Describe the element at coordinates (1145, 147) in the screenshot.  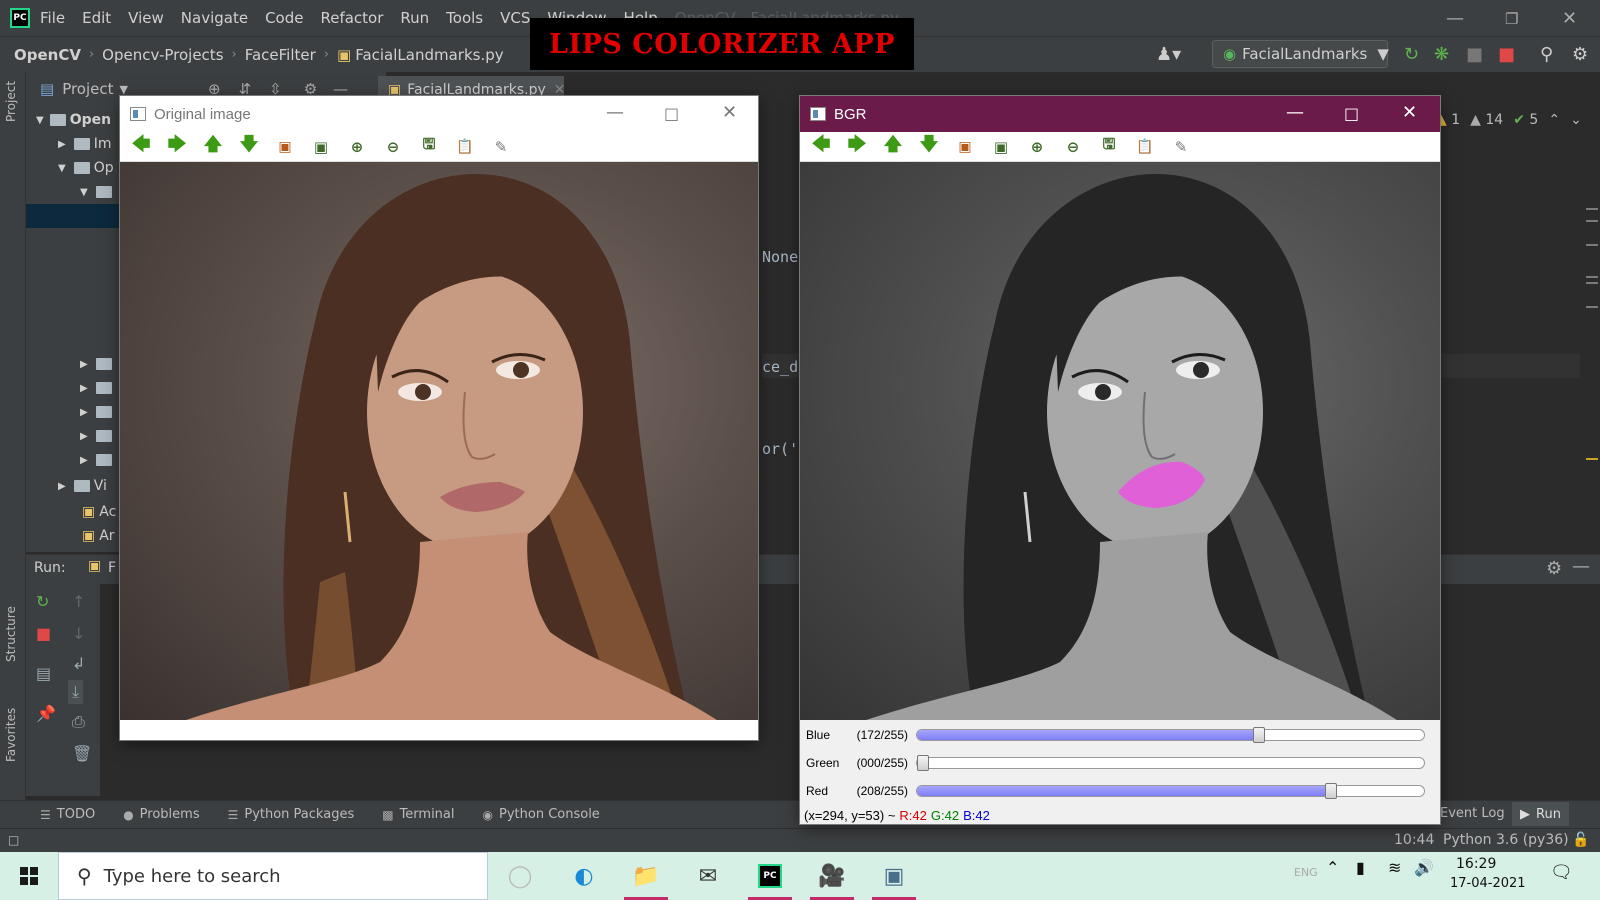
I see `copy-icon: 📋` at that location.